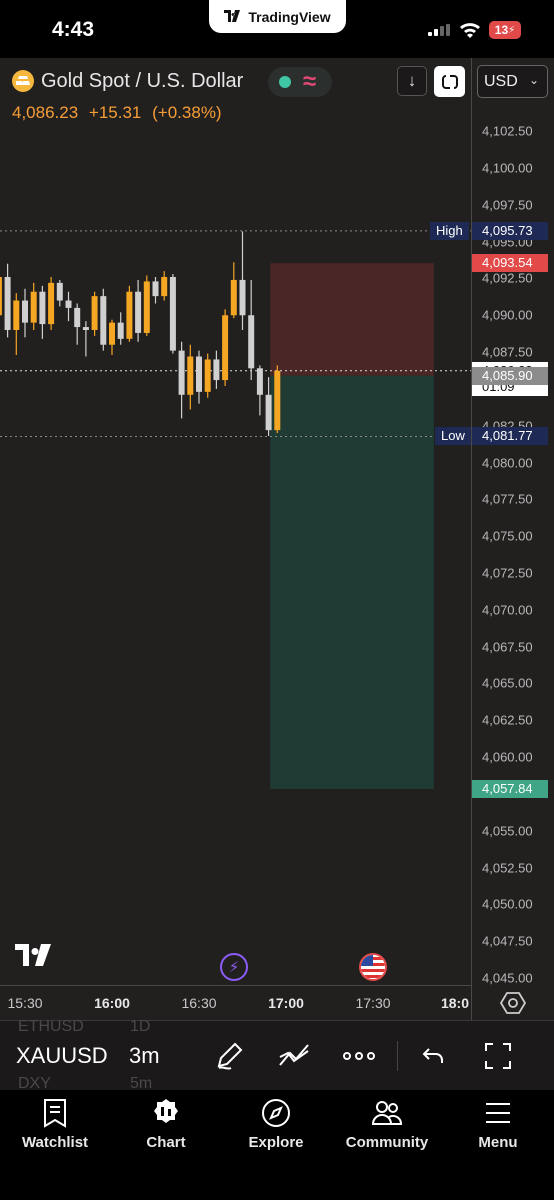 This screenshot has width=554, height=1200. What do you see at coordinates (112, 1003) in the screenshot?
I see `time-tick: 16:00` at bounding box center [112, 1003].